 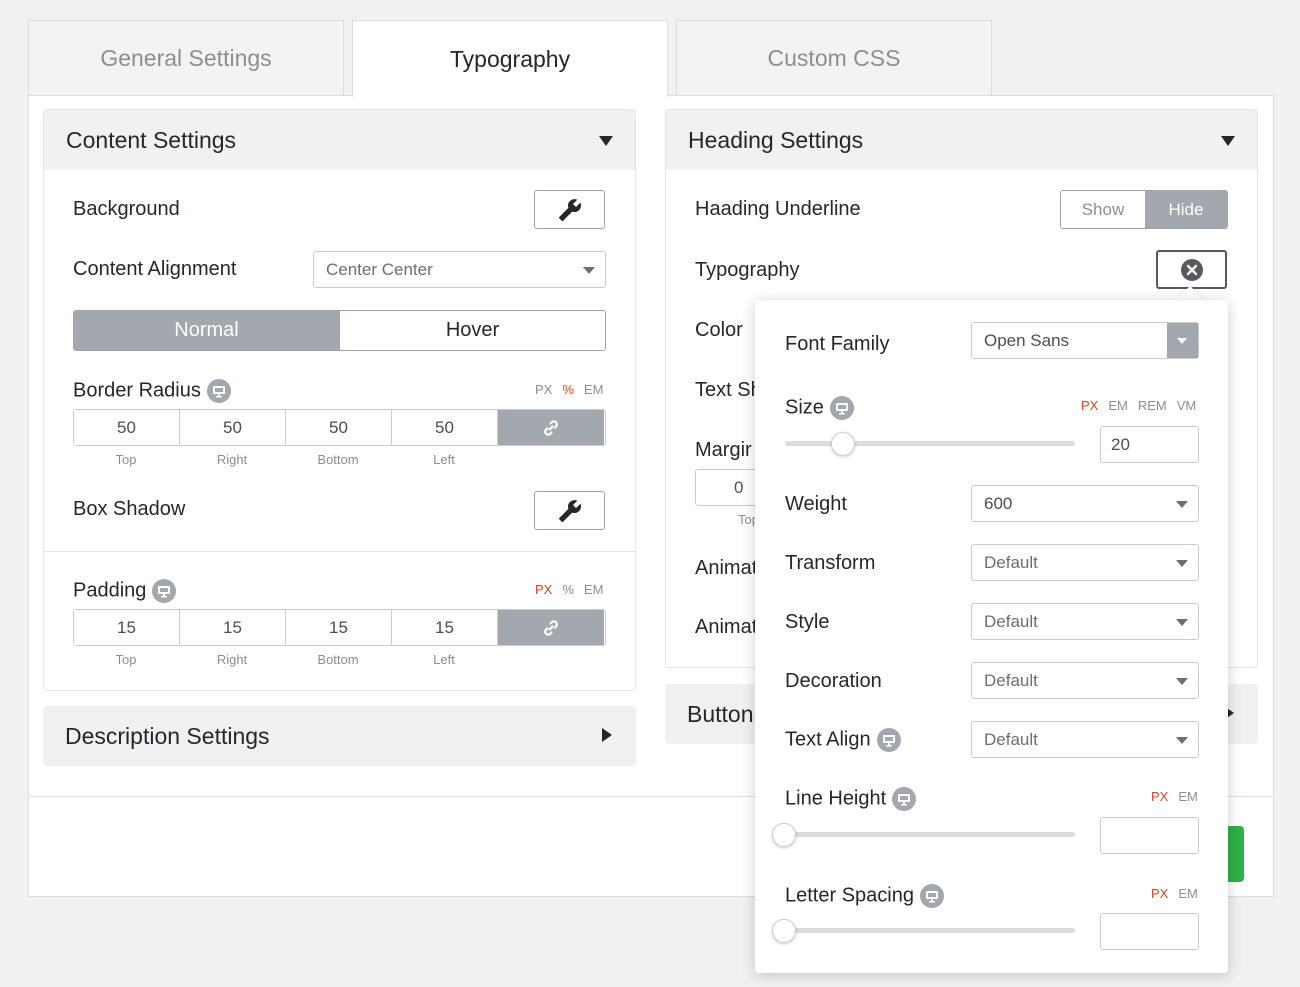 I want to click on padding-text: Padding, so click(x=110, y=590).